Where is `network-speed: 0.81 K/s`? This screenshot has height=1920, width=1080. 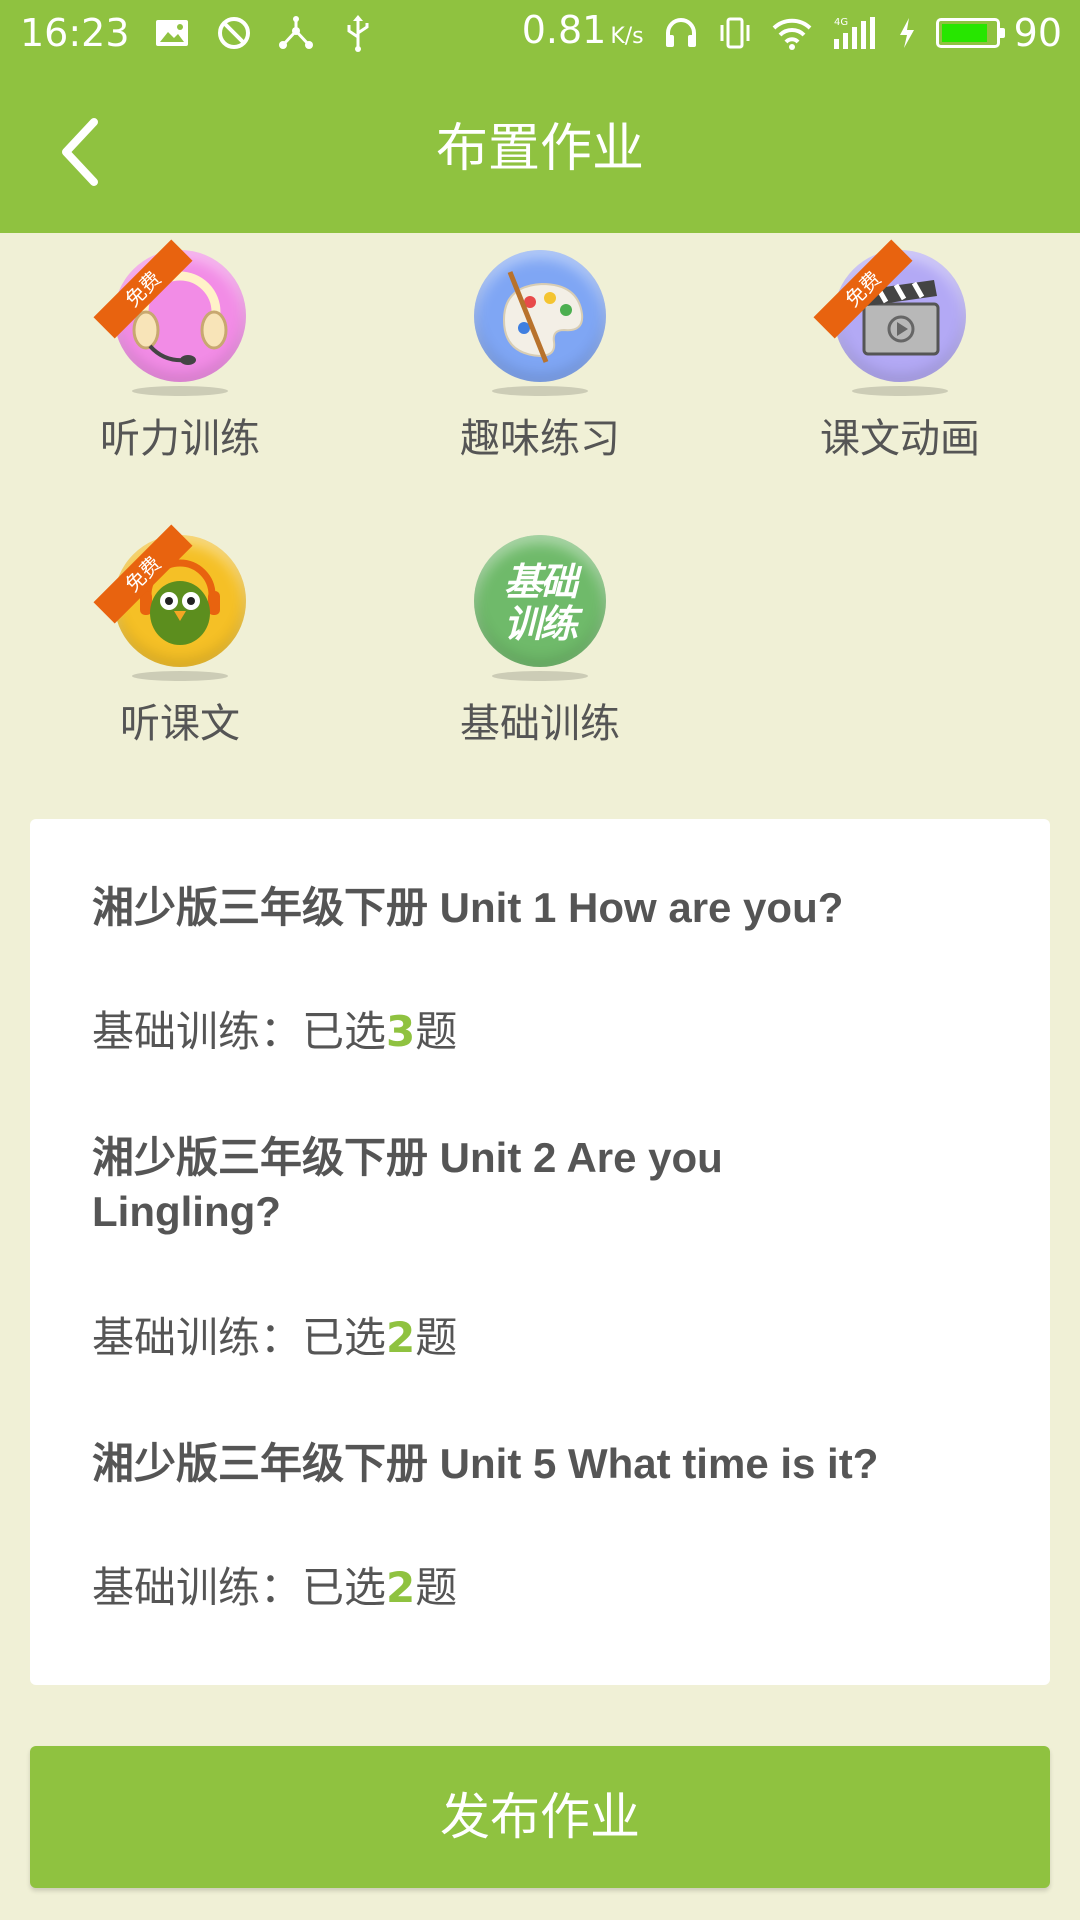 network-speed: 0.81 K/s is located at coordinates (582, 29).